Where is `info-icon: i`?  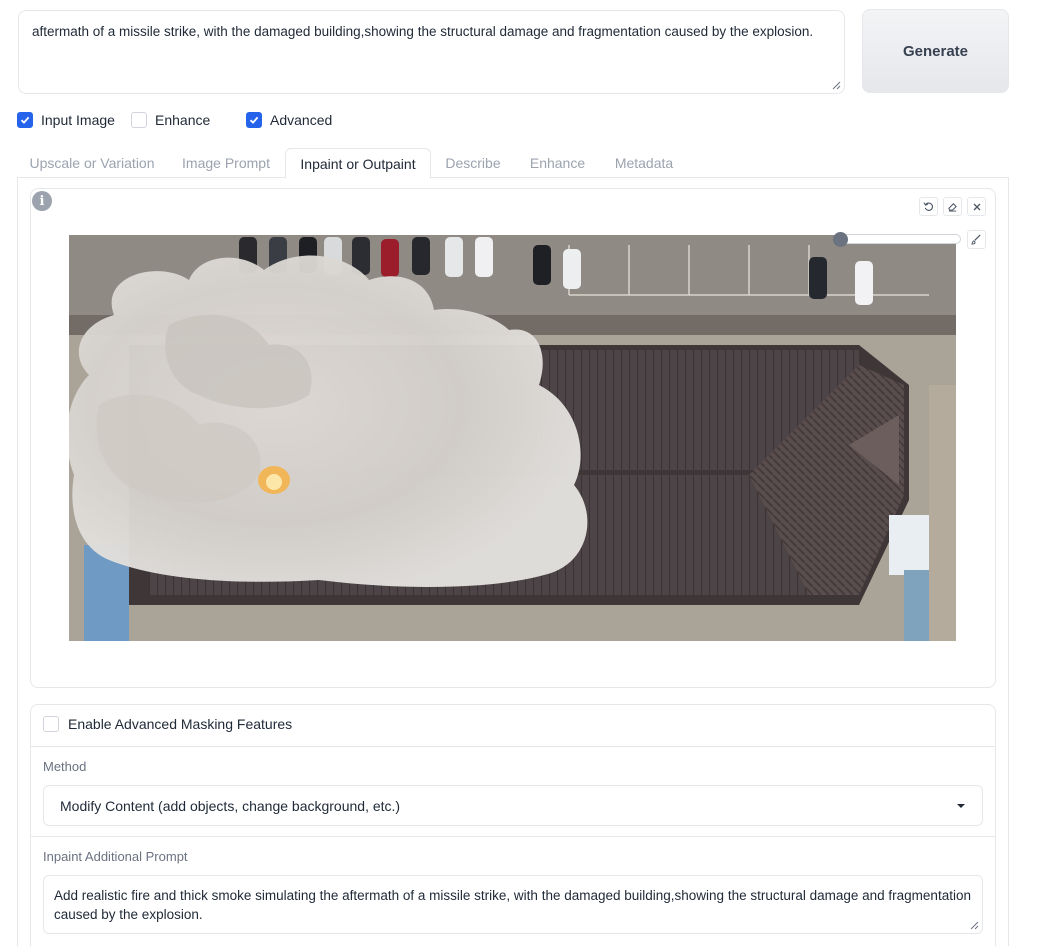
info-icon: i is located at coordinates (42, 201).